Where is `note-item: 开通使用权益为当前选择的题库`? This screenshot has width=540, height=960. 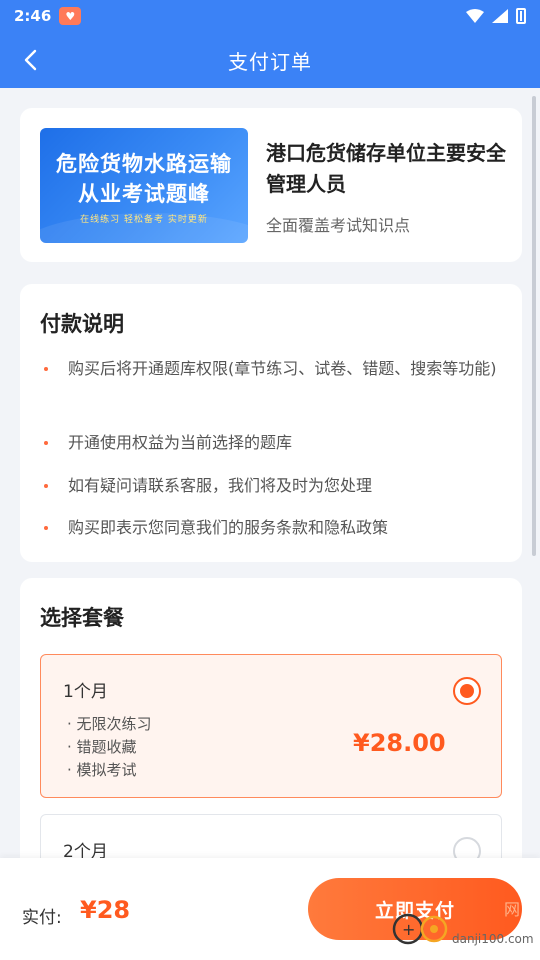 note-item: 开通使用权益为当前选择的题库 is located at coordinates (270, 442).